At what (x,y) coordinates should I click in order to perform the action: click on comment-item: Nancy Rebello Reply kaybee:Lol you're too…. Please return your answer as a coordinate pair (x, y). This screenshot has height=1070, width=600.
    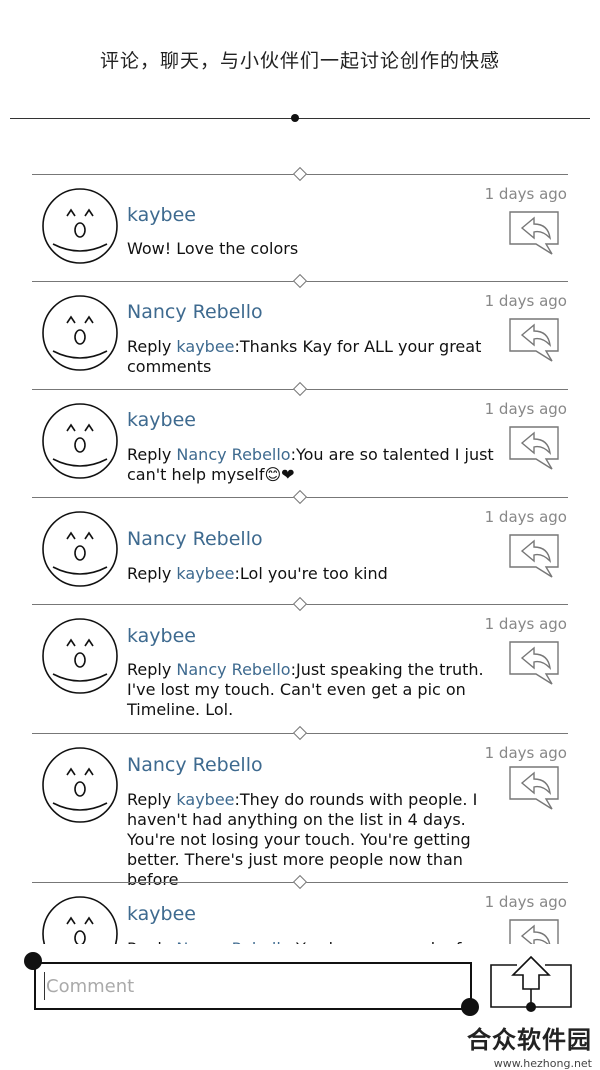
    Looking at the image, I should click on (300, 542).